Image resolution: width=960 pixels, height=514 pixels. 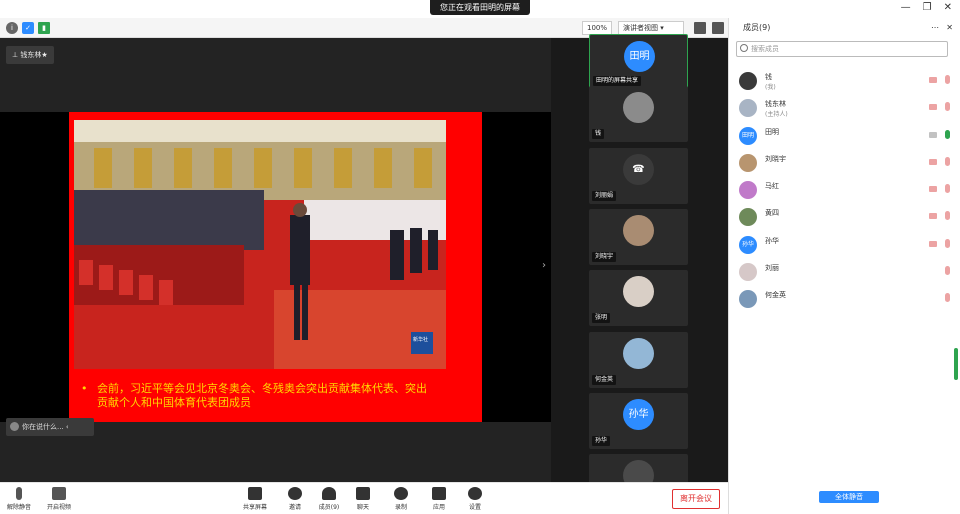 I want to click on settings-label: 设置, so click(x=474, y=507).